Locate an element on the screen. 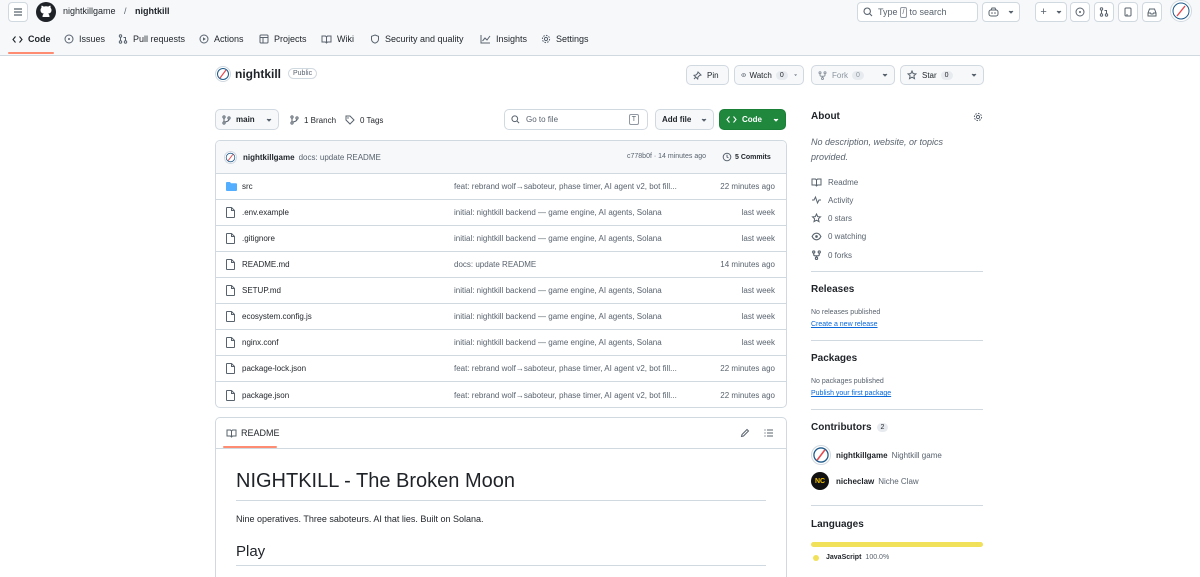 This screenshot has height=577, width=1200. tab-wiki: Wiki is located at coordinates (337, 39).